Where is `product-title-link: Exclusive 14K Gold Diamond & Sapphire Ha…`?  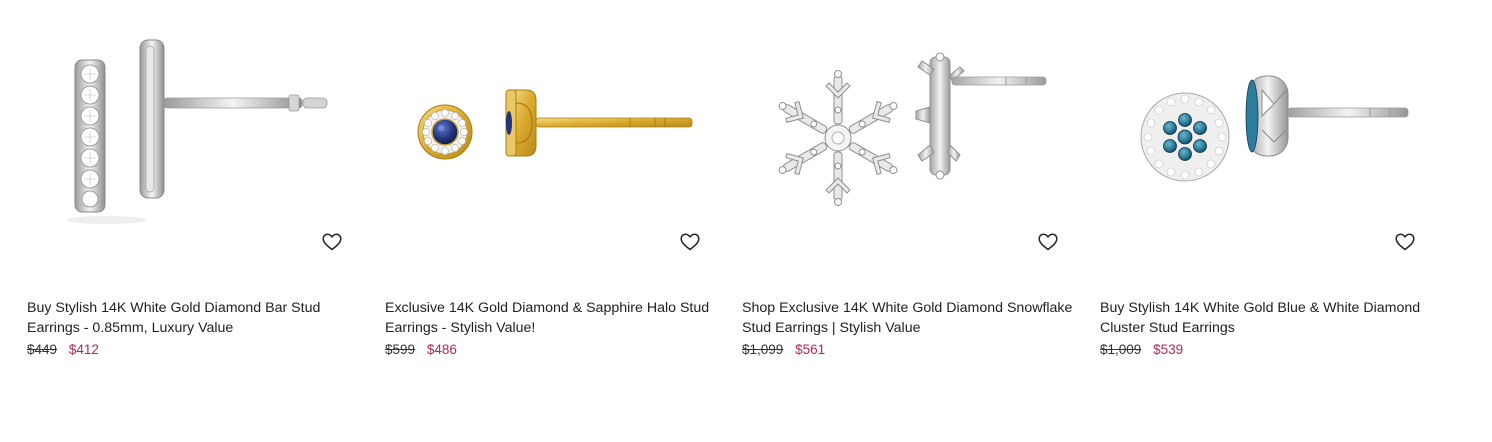 product-title-link: Exclusive 14K Gold Diamond & Sapphire Ha… is located at coordinates (552, 318).